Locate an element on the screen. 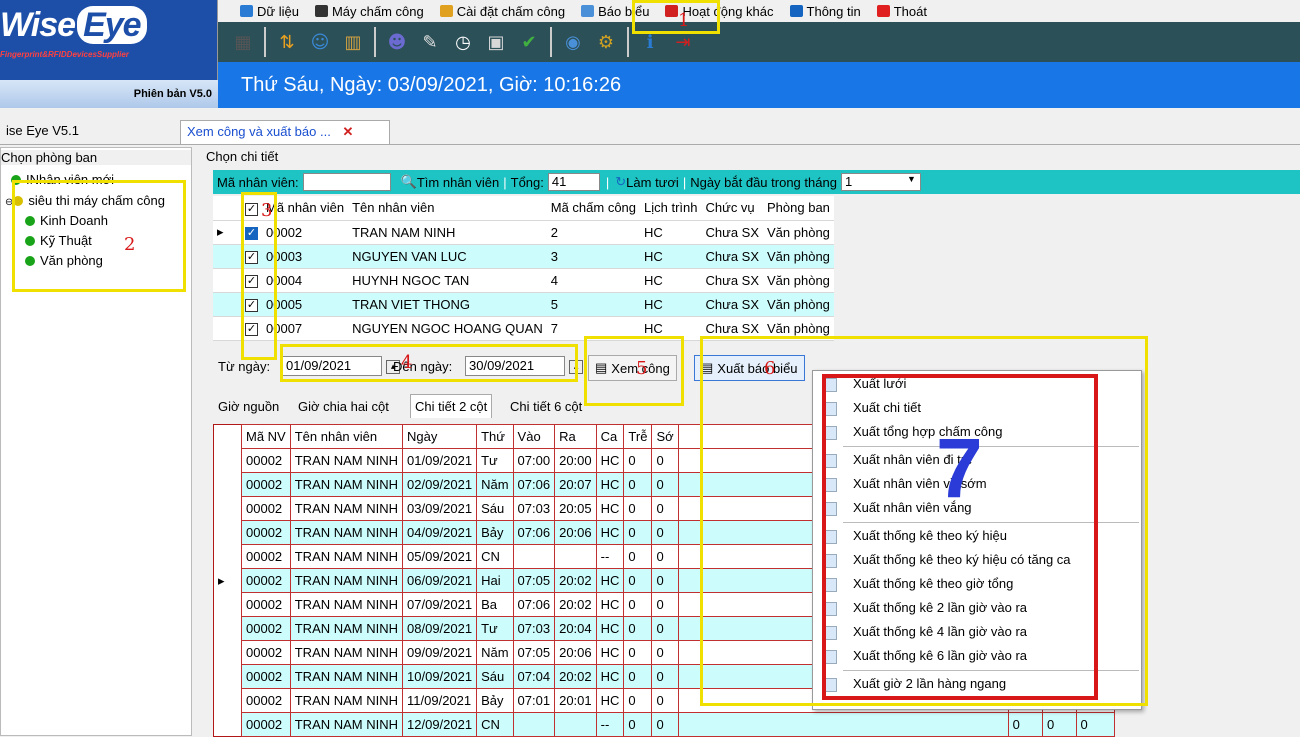 The image size is (1300, 737). search-report-icon: ◉ is located at coordinates (573, 42).